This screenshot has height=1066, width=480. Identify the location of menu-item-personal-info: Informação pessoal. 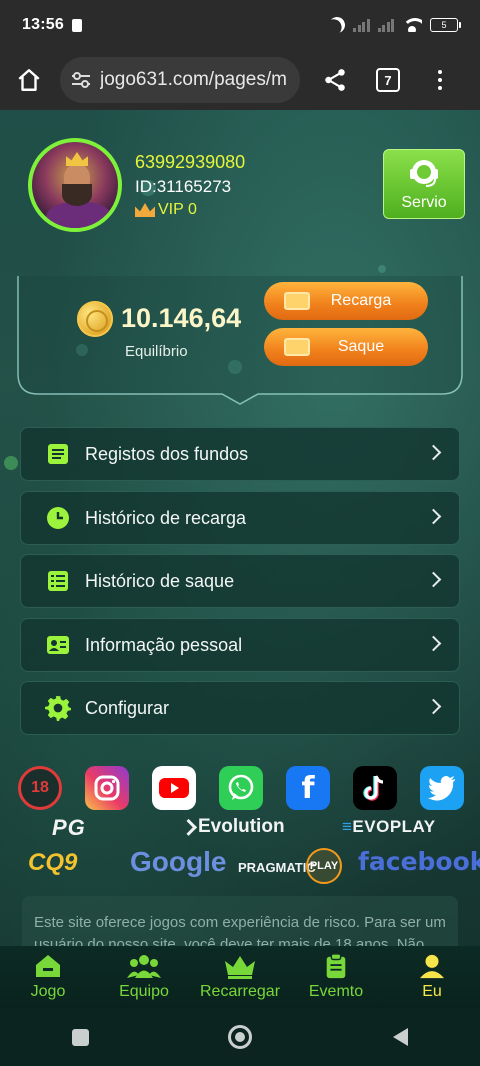
(240, 645).